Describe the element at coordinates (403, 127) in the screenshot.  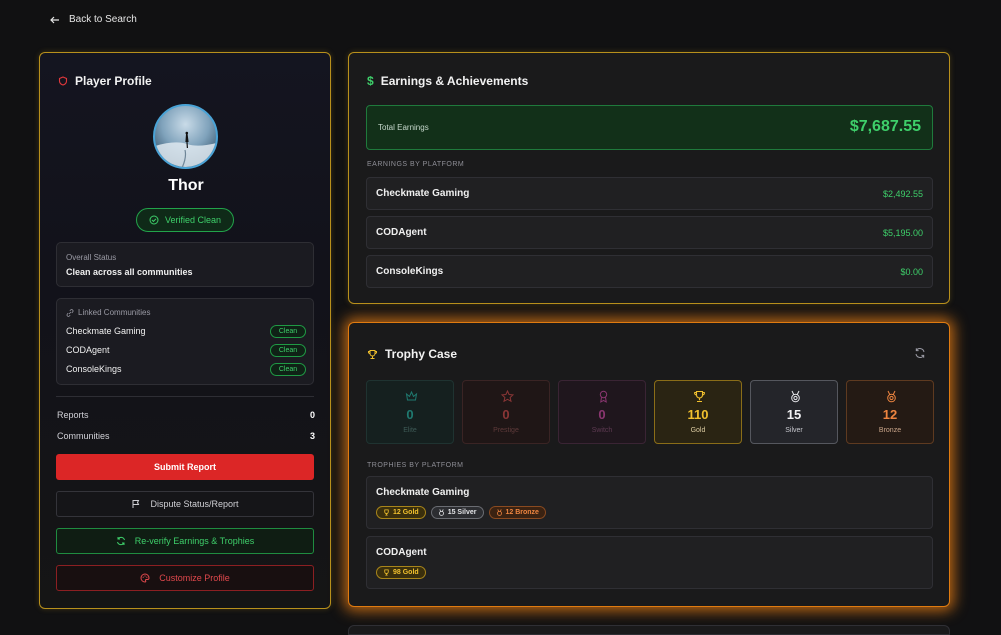
I see `total-earnings-label: Total Earnings` at that location.